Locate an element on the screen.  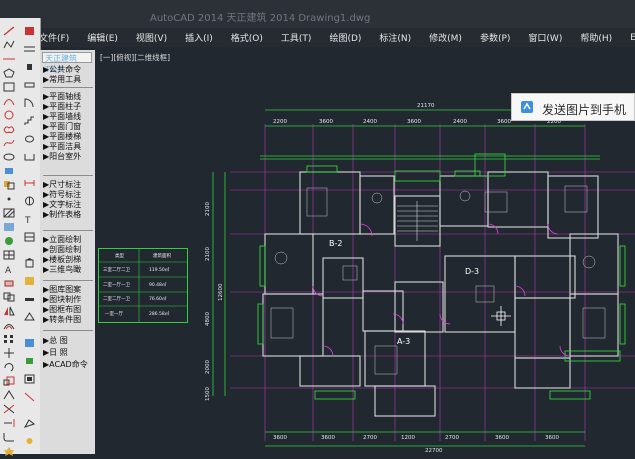
wall-icon is located at coordinates (29, 85).